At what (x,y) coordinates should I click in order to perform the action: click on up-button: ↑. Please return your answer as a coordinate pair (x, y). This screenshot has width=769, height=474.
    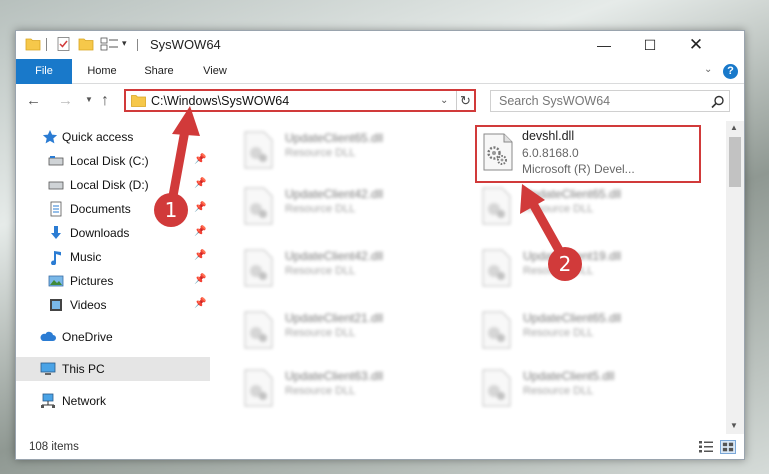
    Looking at the image, I should click on (105, 101).